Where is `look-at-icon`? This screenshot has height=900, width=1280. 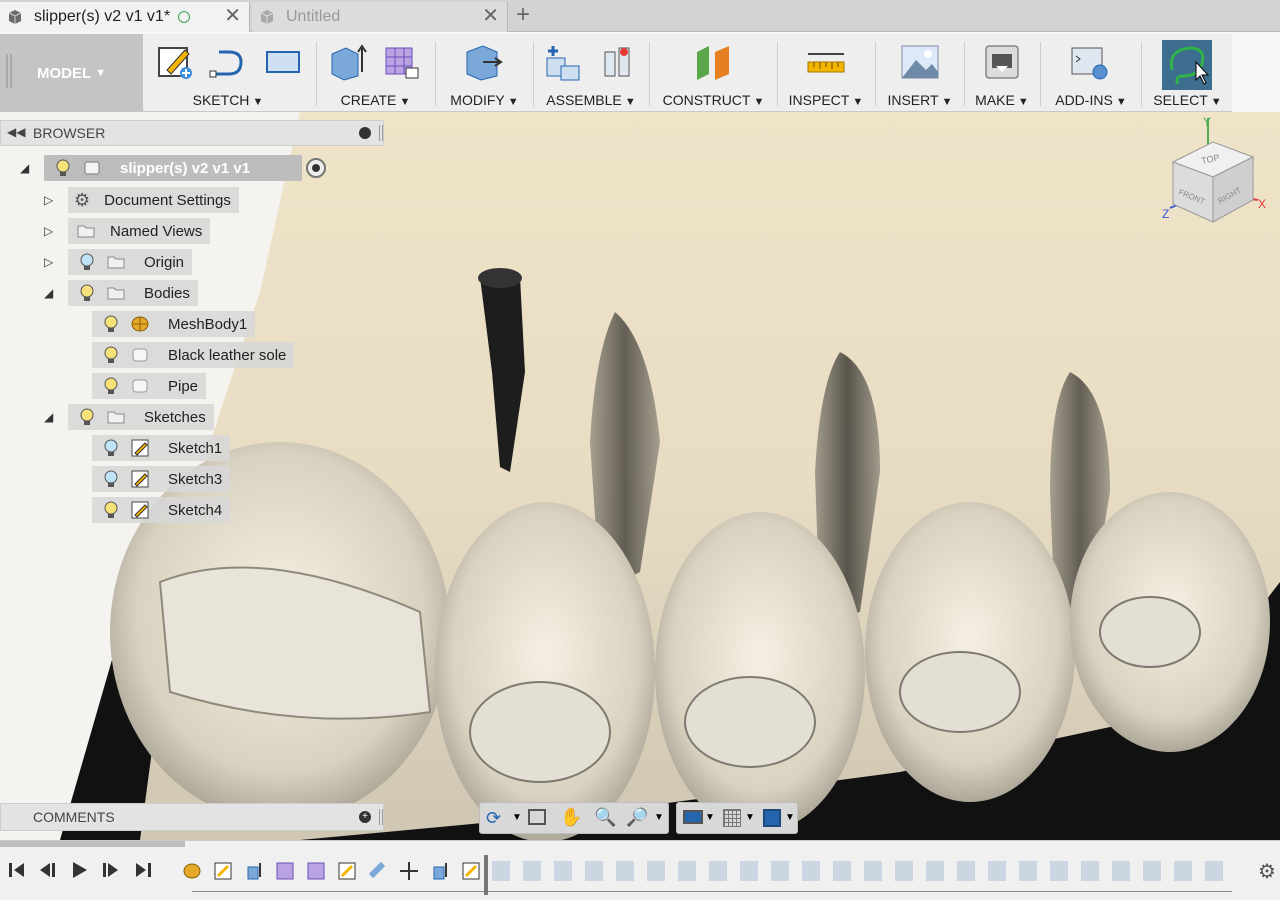 look-at-icon is located at coordinates (537, 817).